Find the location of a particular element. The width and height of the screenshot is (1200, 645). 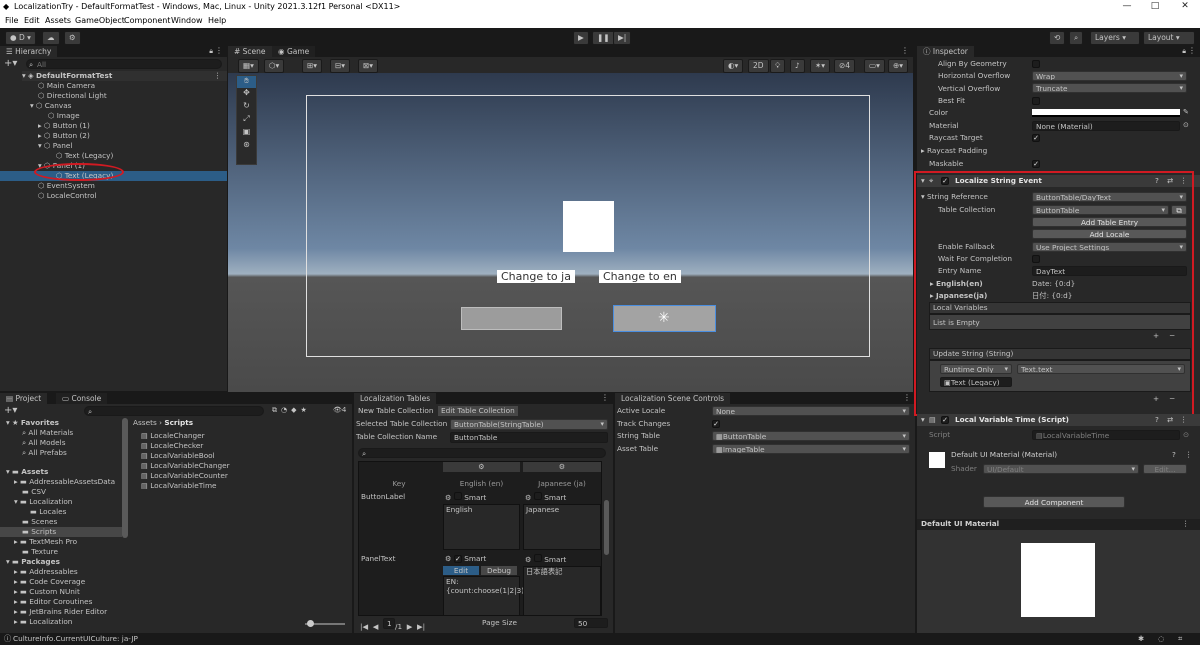

preview-header: Default UI Material ⋮ is located at coordinates (1058, 524).